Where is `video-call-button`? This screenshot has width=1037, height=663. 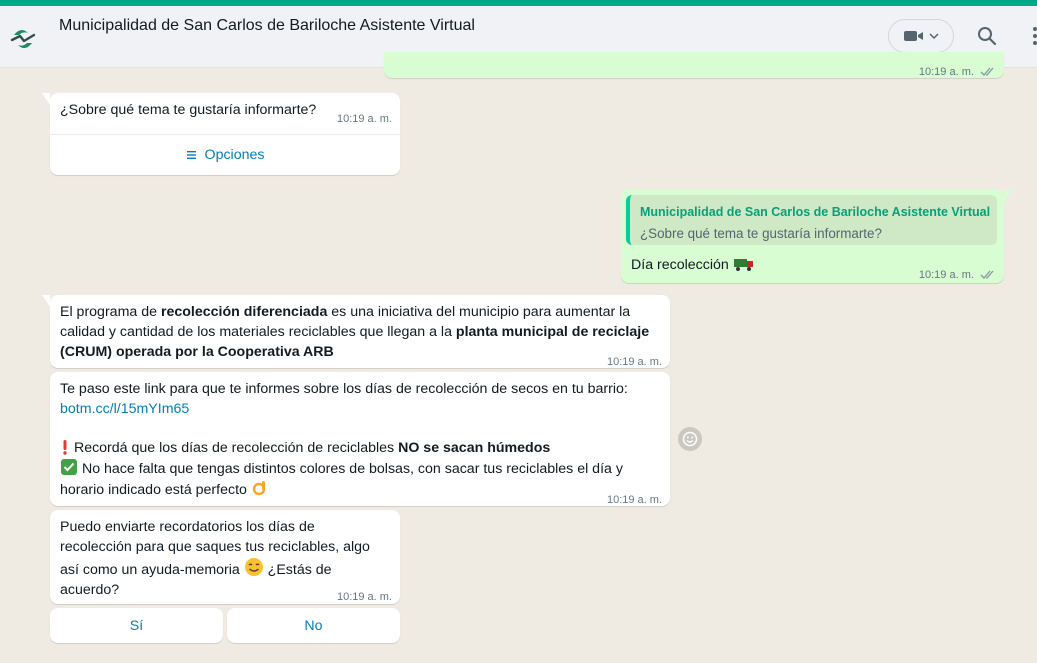 video-call-button is located at coordinates (921, 36).